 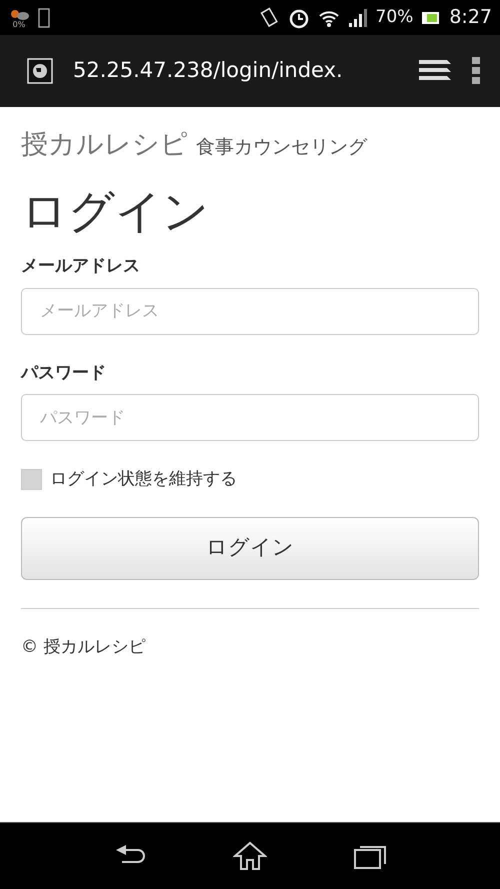 I want to click on signal-icon, so click(x=358, y=17).